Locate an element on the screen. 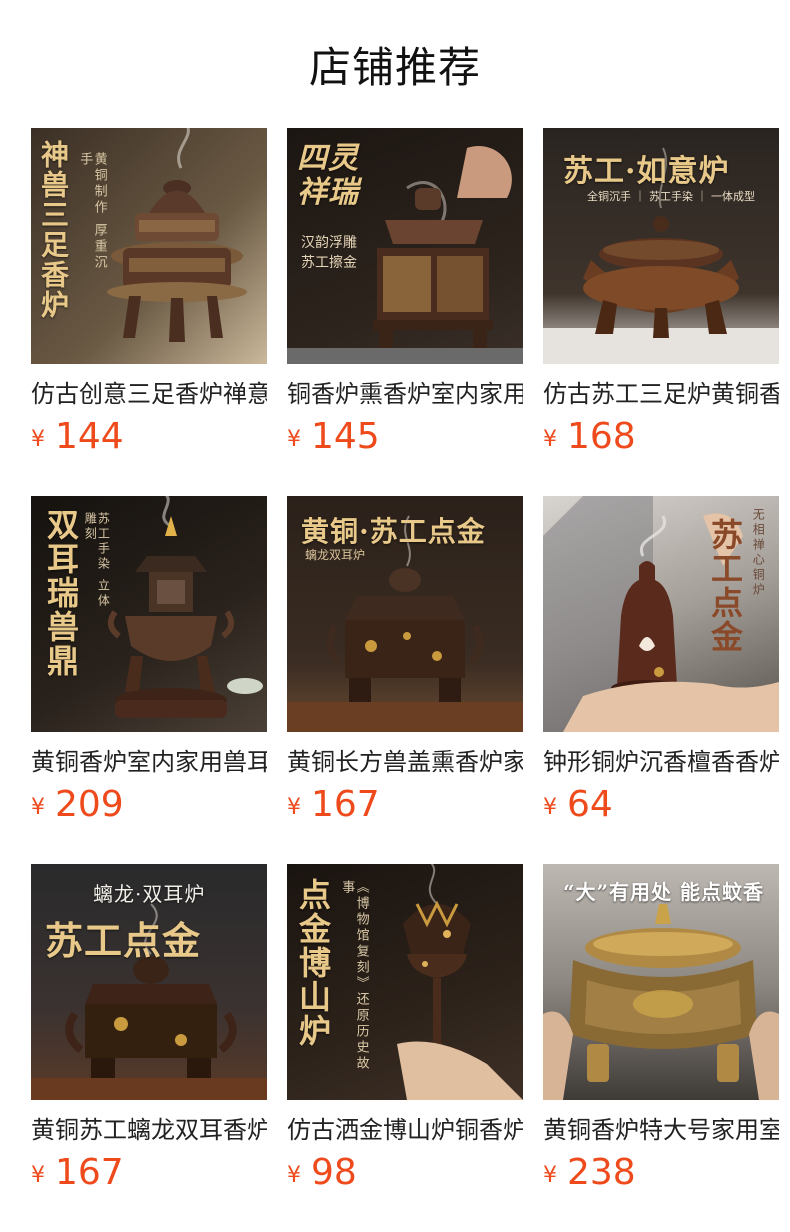  product-price: ¥209 is located at coordinates (77, 806).